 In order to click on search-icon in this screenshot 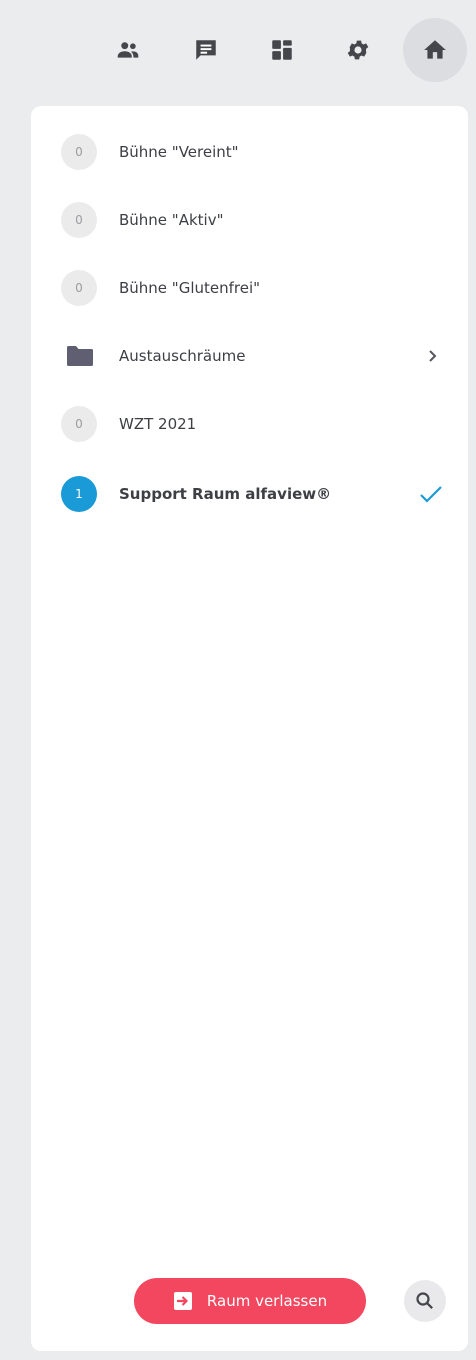, I will do `click(424, 1300)`.